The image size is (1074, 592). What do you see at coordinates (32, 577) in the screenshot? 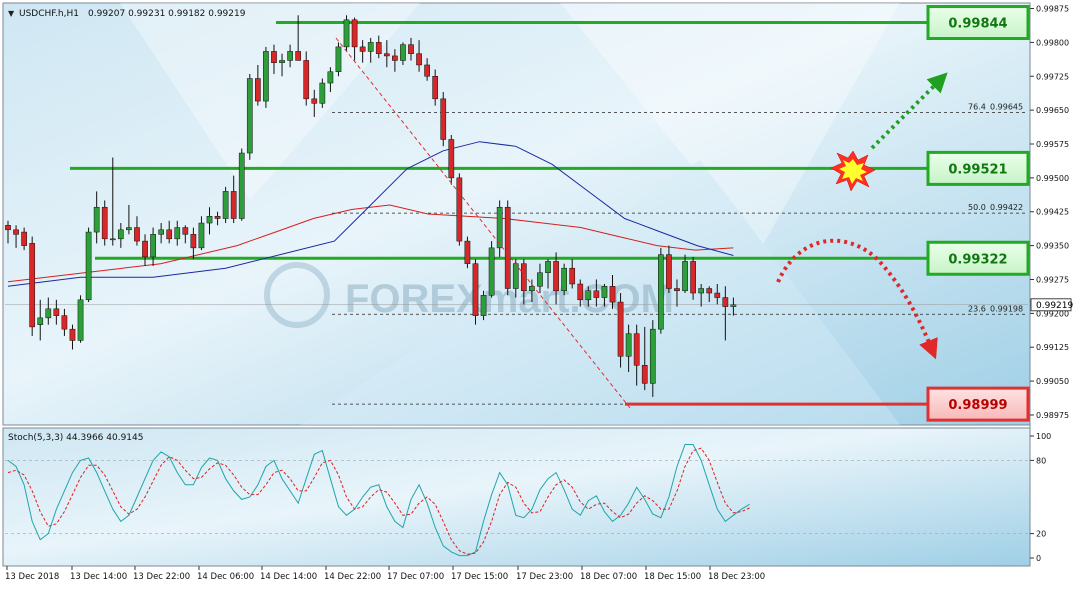
I see `time-tick-label: 13 Dec 2018` at bounding box center [32, 577].